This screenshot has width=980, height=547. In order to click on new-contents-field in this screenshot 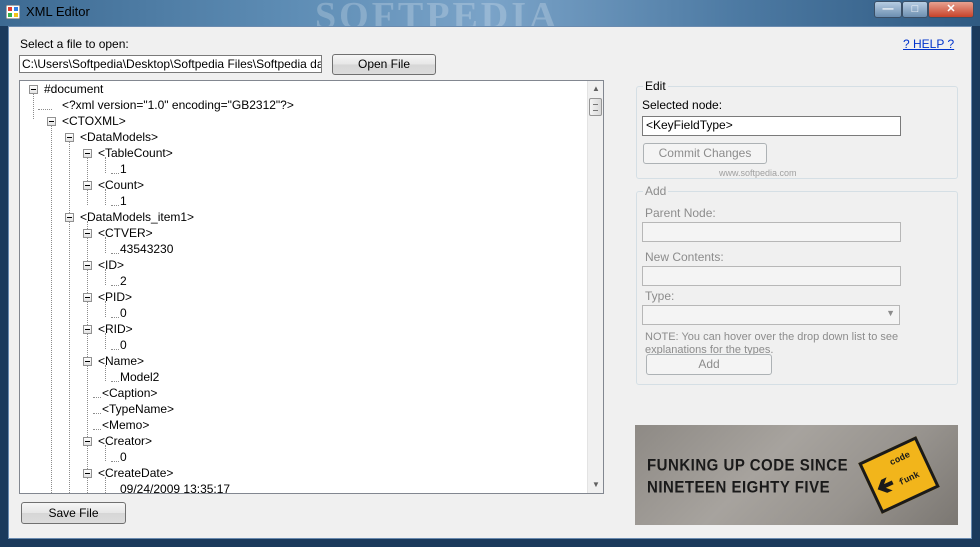, I will do `click(771, 276)`.